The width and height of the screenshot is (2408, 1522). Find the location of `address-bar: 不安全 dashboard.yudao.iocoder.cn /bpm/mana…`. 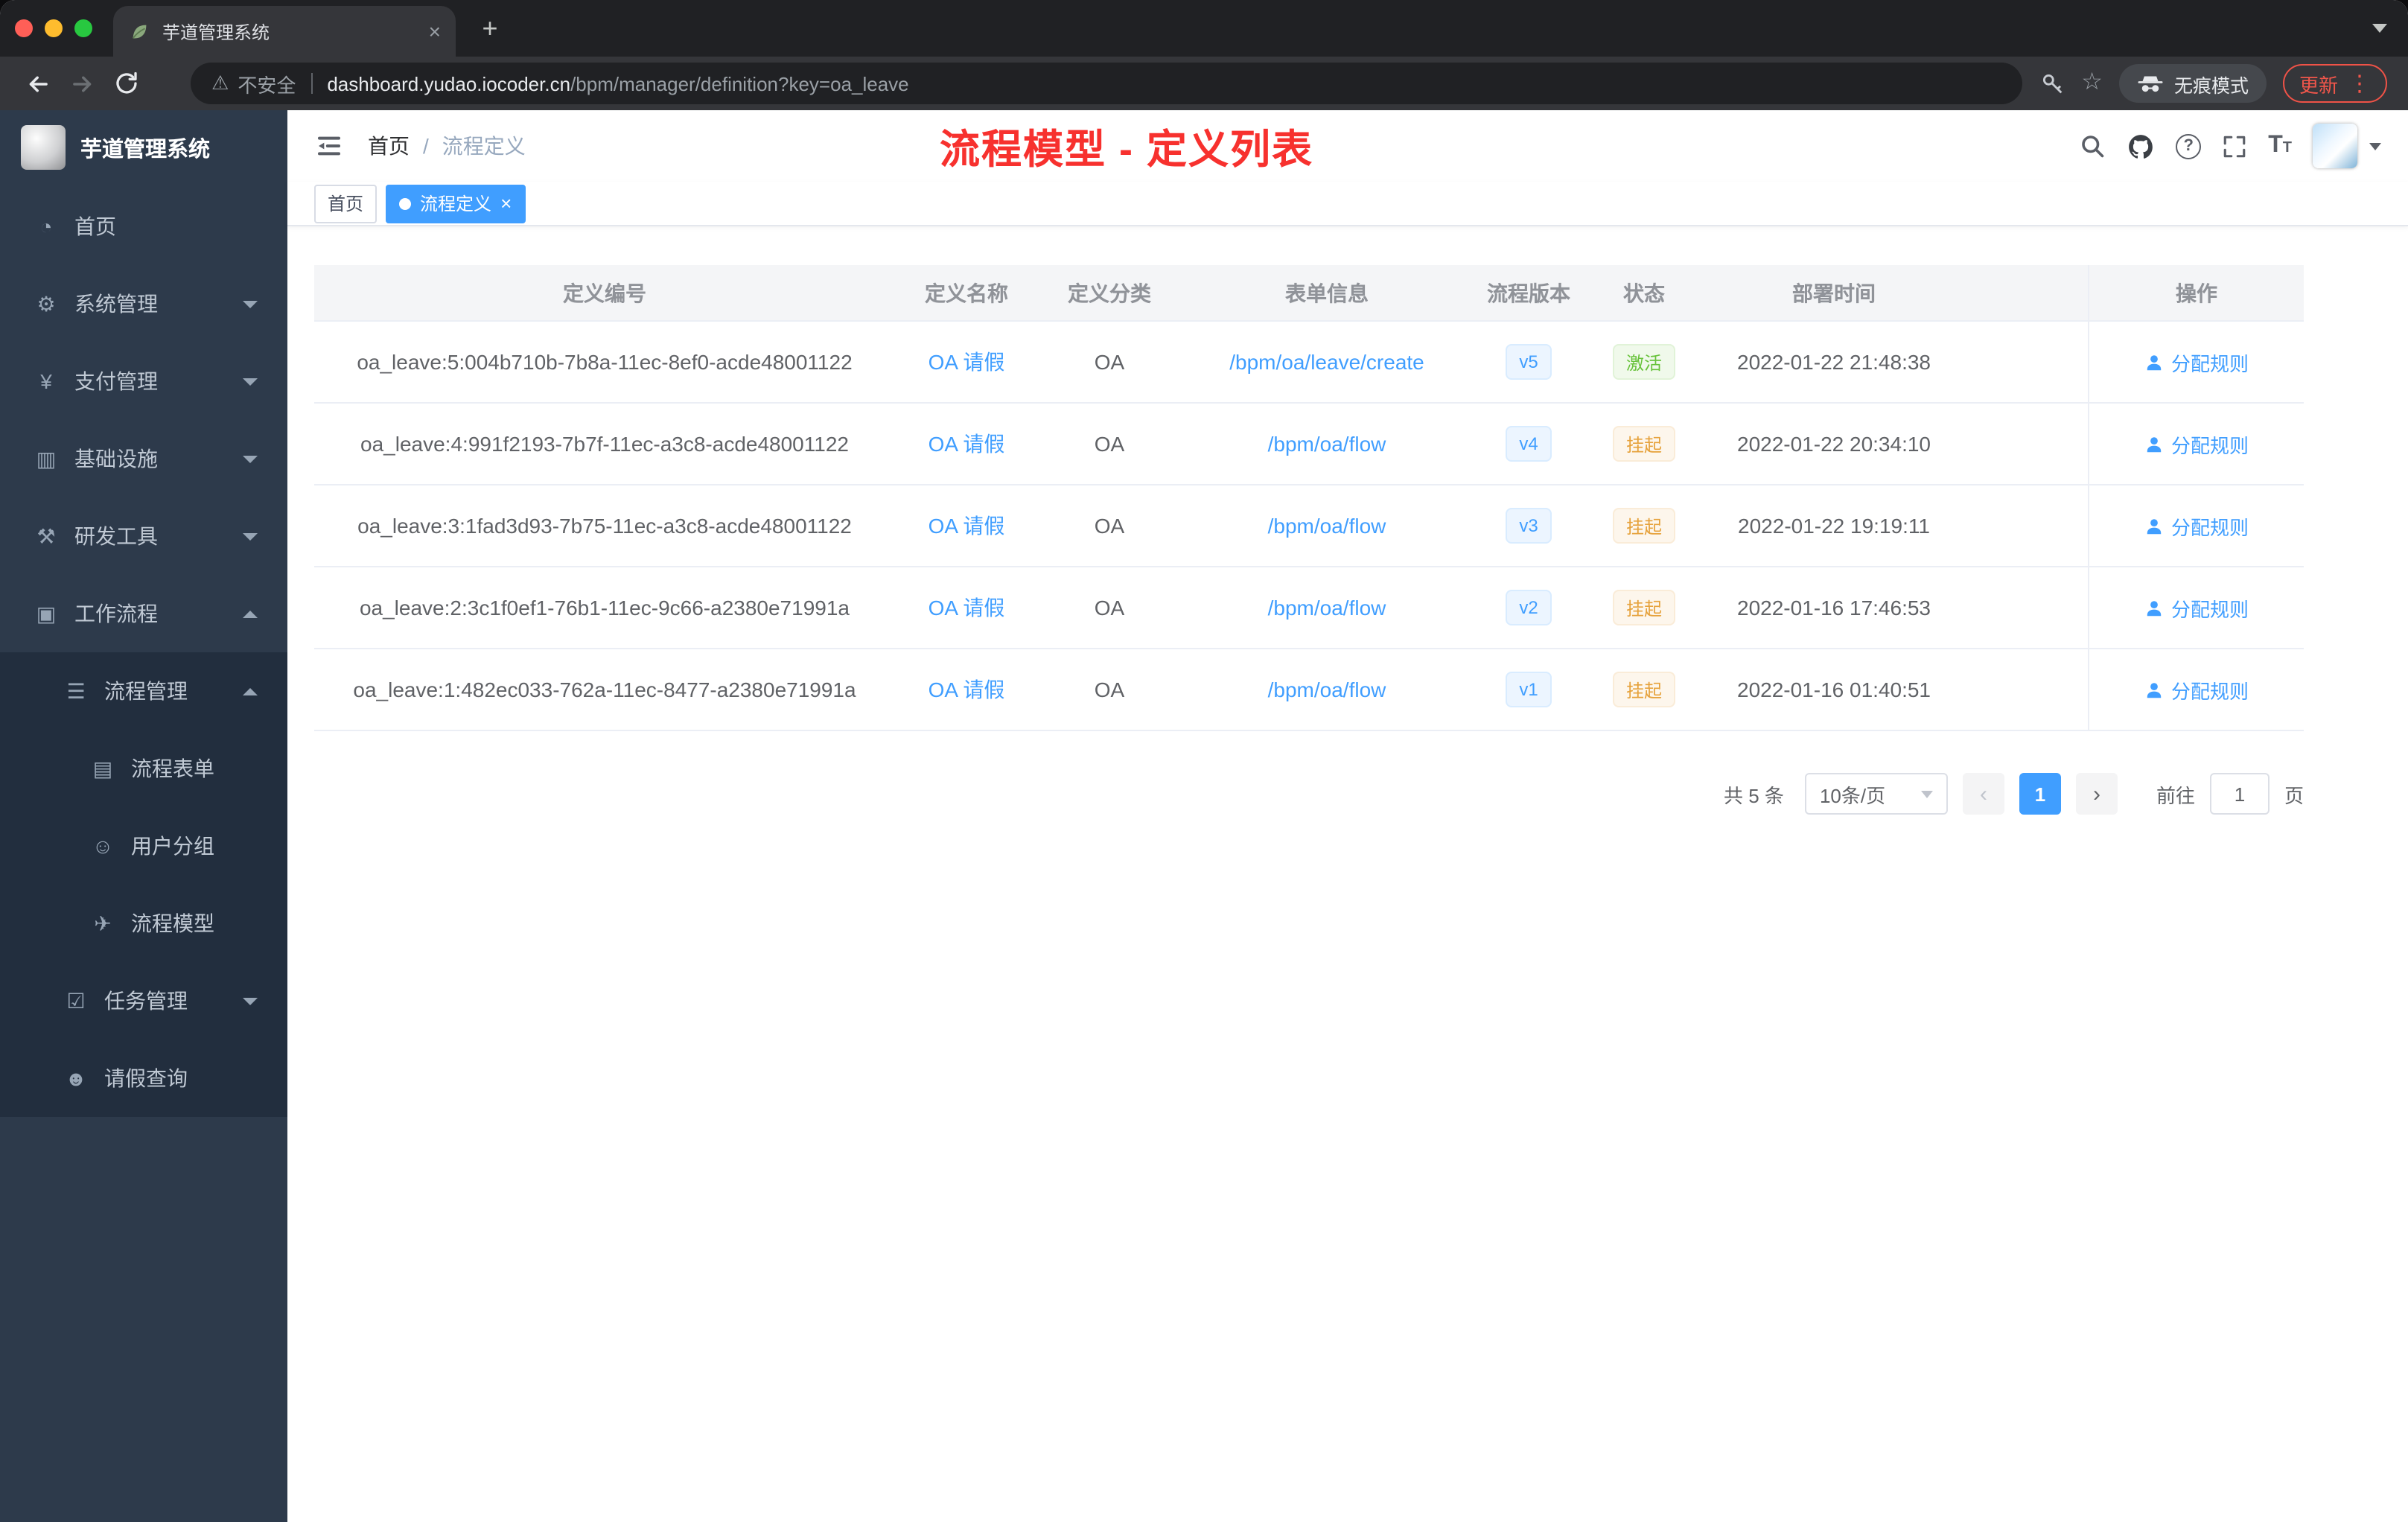

address-bar: 不安全 dashboard.yudao.iocoder.cn /bpm/mana… is located at coordinates (1106, 83).